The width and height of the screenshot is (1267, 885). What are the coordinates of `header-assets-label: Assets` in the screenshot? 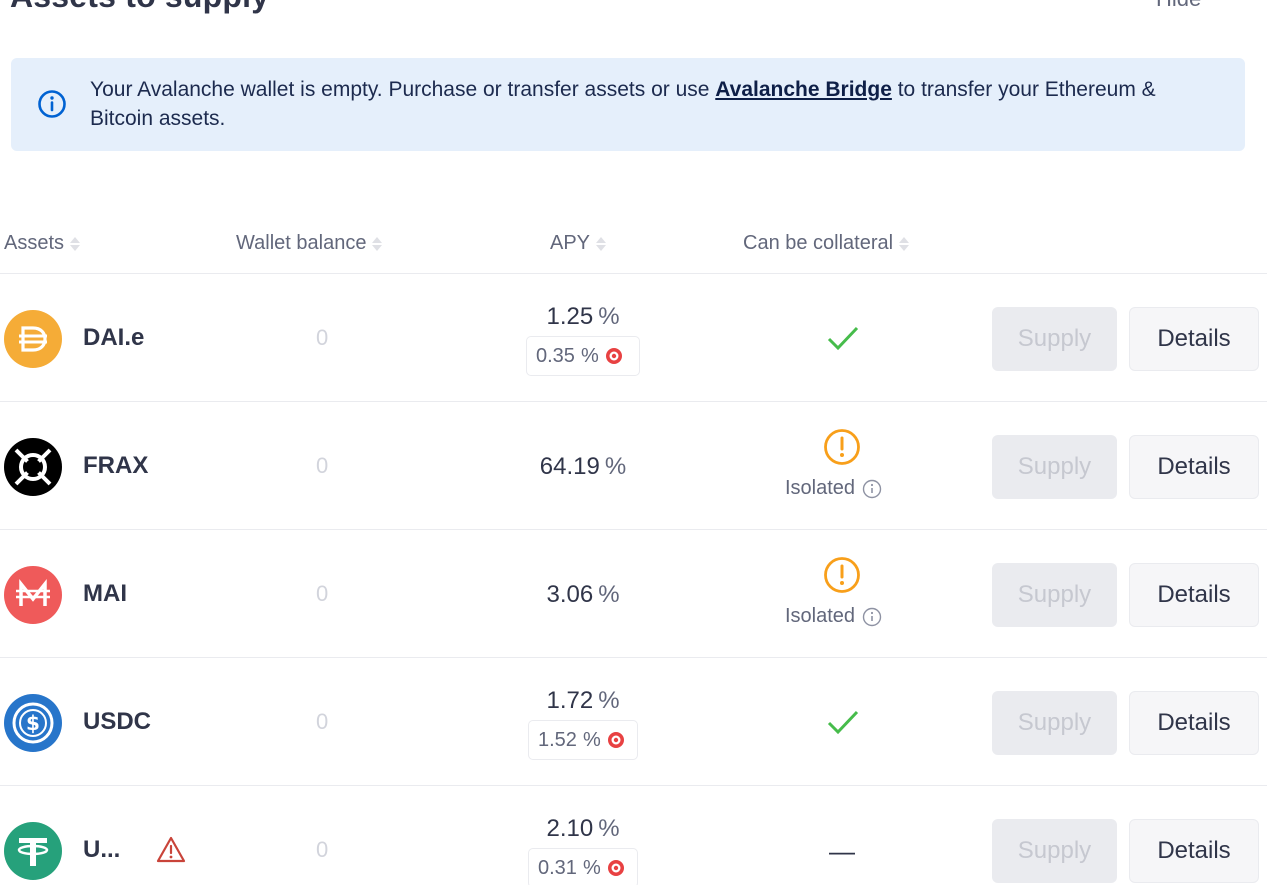 It's located at (34, 243).